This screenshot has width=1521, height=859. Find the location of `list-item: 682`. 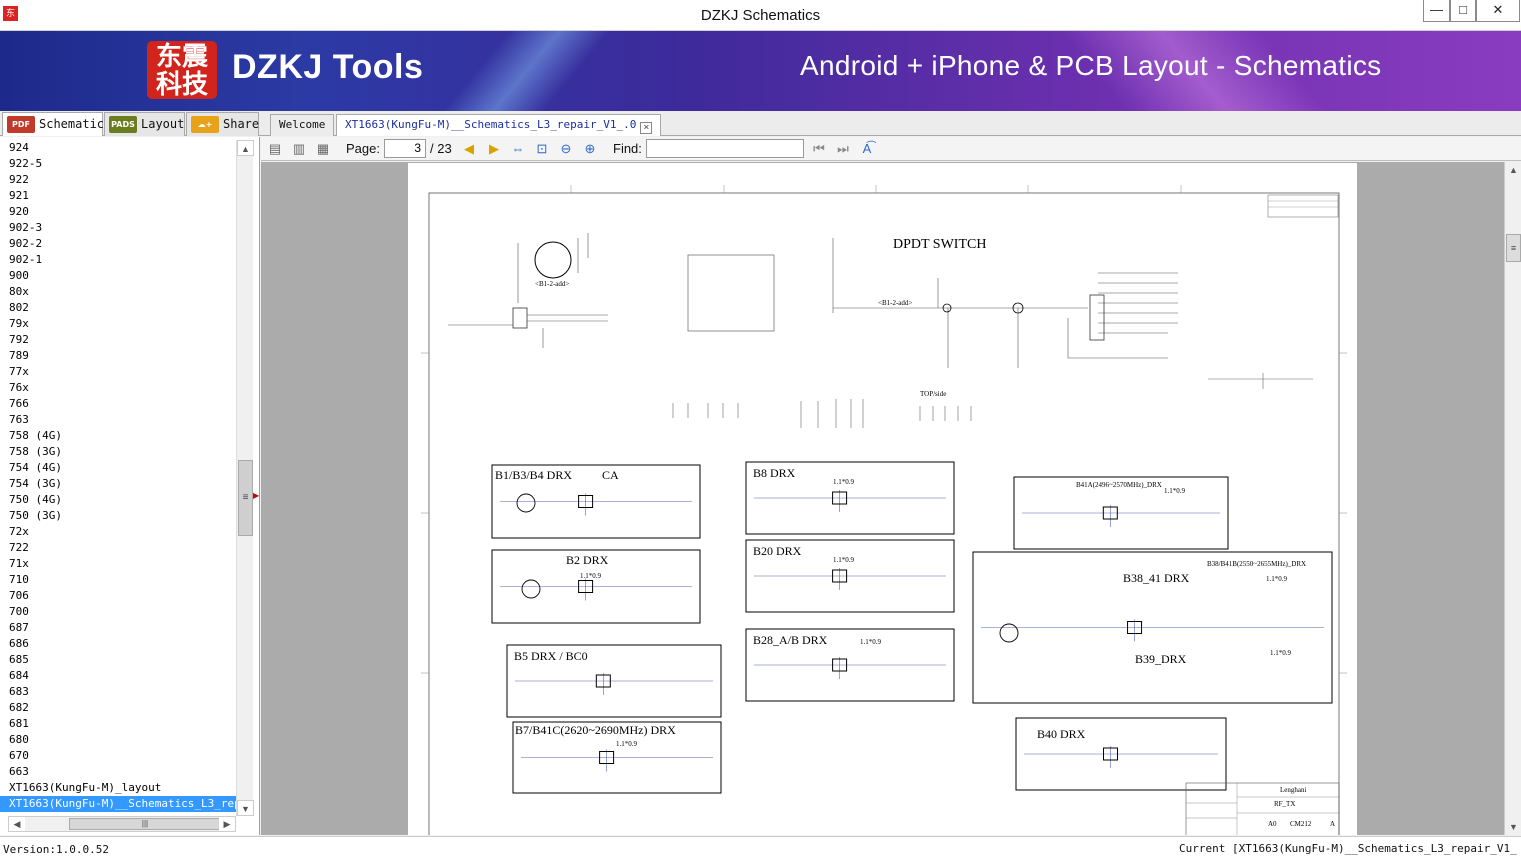

list-item: 682 is located at coordinates (118, 708).